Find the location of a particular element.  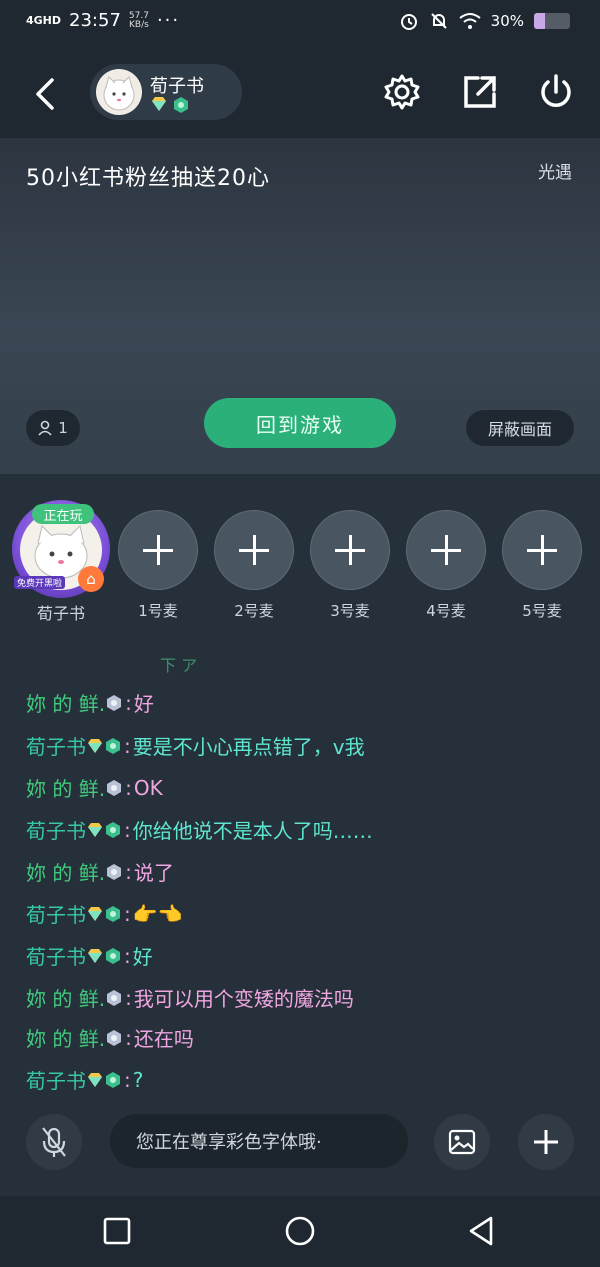

more-notifications: ··· is located at coordinates (168, 20).